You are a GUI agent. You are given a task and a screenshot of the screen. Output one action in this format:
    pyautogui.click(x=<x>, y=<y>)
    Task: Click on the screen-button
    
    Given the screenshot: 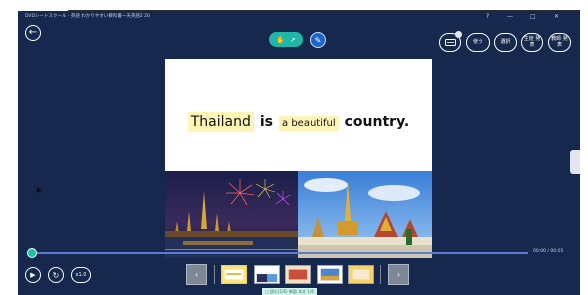 What is the action you would take?
    pyautogui.click(x=450, y=41)
    